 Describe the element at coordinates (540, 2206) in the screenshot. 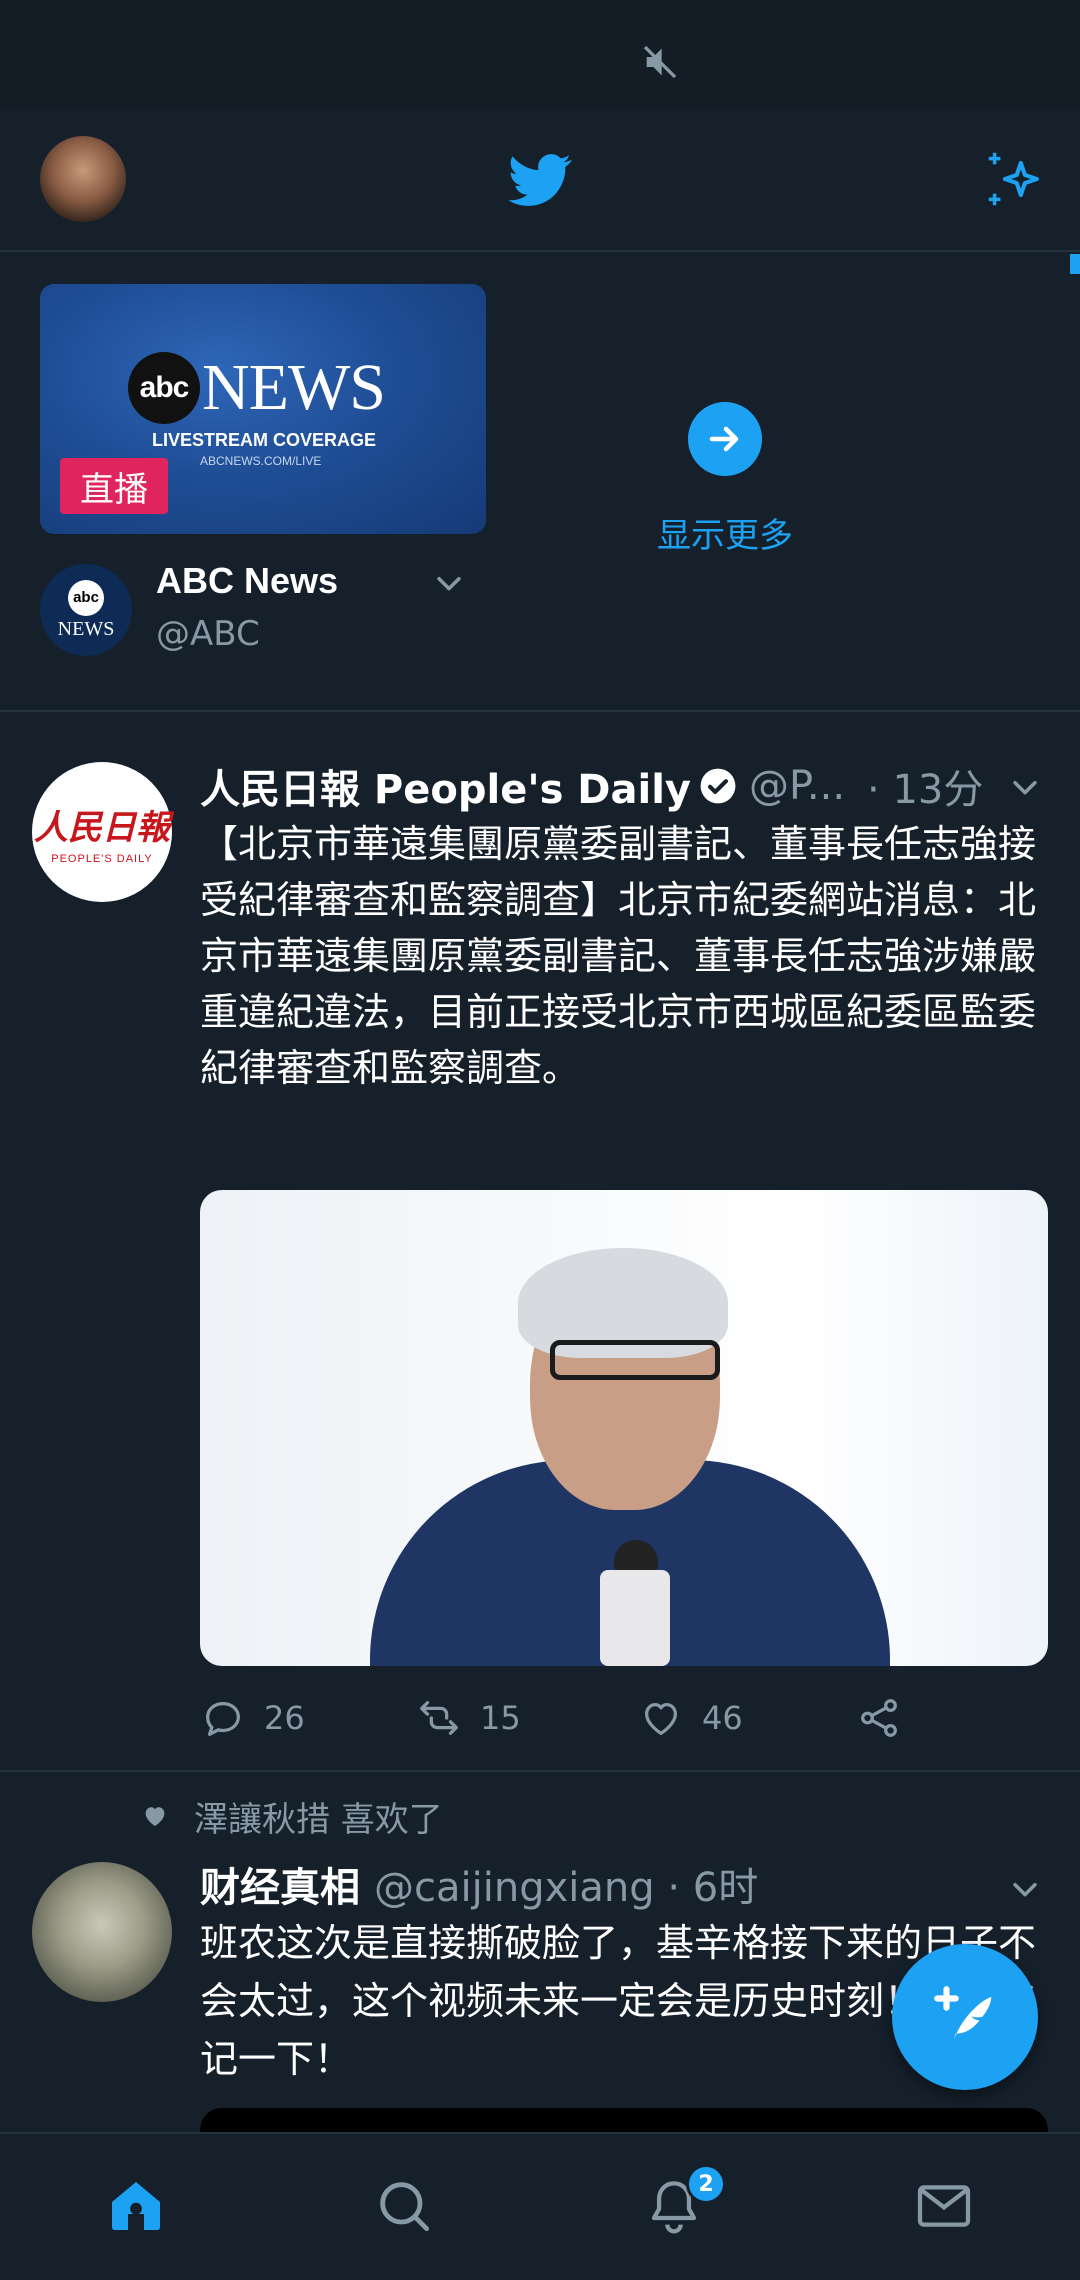

I see `bottom-navigation: 2` at that location.